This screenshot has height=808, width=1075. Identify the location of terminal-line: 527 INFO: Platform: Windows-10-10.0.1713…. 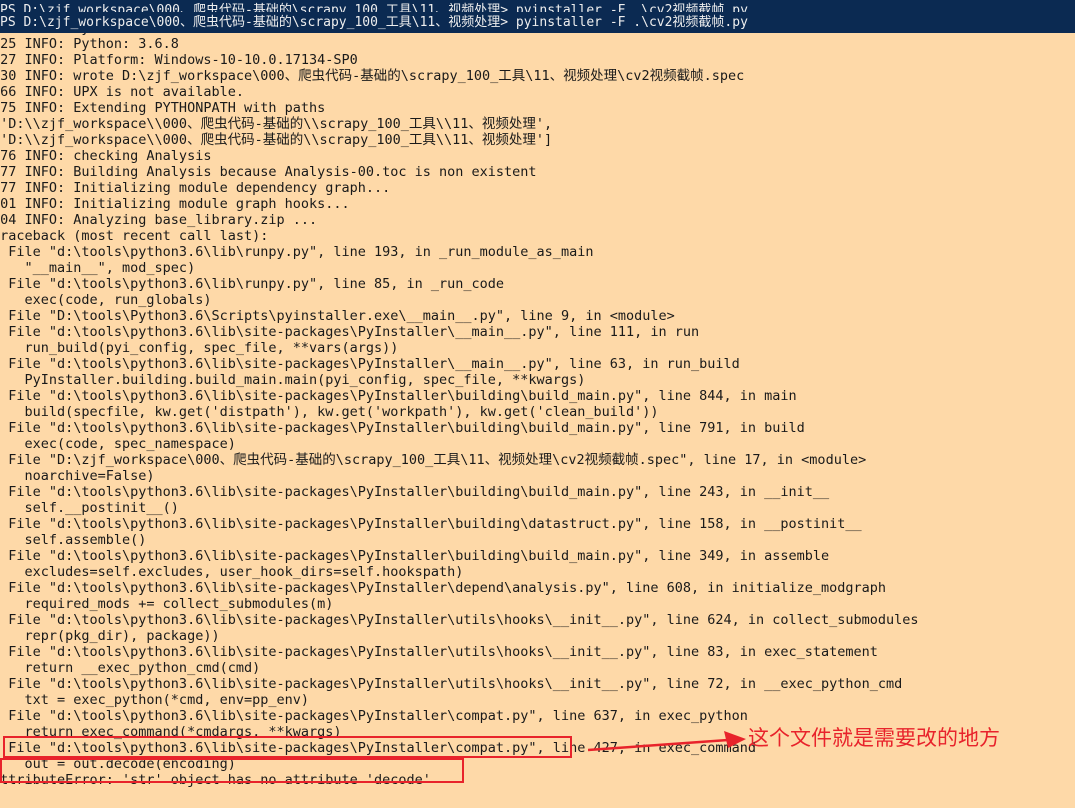
(179, 60).